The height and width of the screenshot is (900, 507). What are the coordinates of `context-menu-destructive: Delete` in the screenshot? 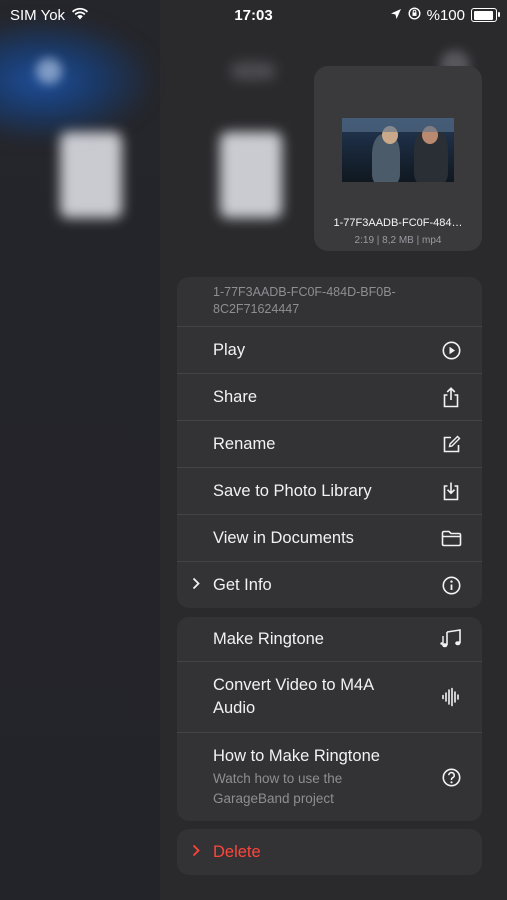 It's located at (329, 852).